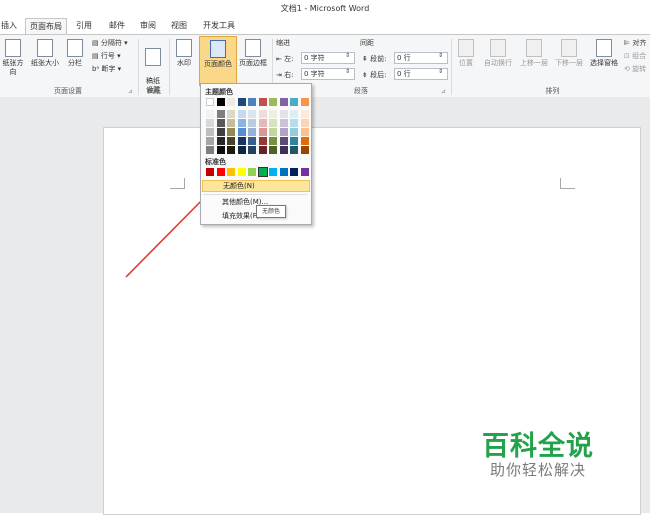  Describe the element at coordinates (239, 186) in the screenshot. I see `no-color-label: 无颜色(N)` at that location.